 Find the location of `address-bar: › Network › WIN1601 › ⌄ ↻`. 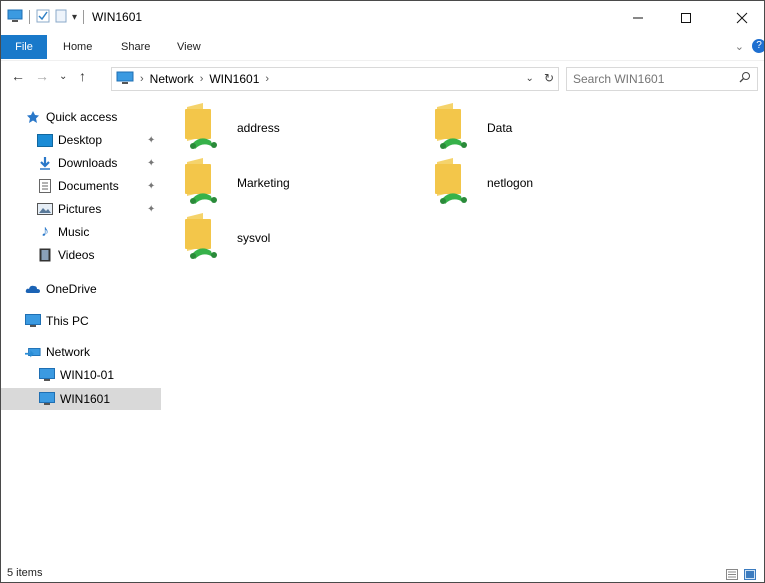

address-bar: › Network › WIN1601 › ⌄ ↻ is located at coordinates (335, 79).